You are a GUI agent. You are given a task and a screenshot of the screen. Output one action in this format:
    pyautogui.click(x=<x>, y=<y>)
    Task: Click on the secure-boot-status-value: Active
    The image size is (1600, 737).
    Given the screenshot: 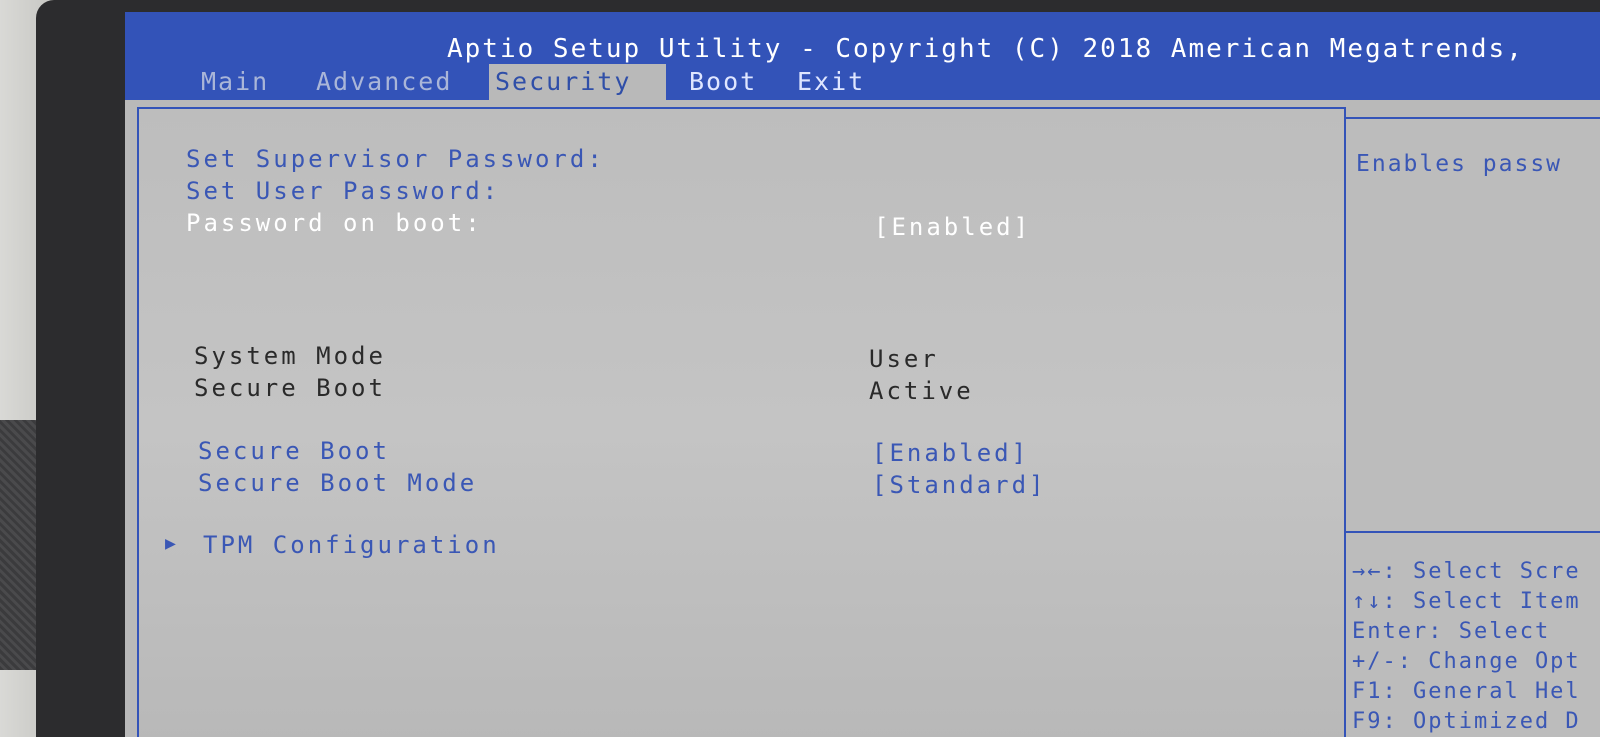 What is the action you would take?
    pyautogui.click(x=921, y=391)
    